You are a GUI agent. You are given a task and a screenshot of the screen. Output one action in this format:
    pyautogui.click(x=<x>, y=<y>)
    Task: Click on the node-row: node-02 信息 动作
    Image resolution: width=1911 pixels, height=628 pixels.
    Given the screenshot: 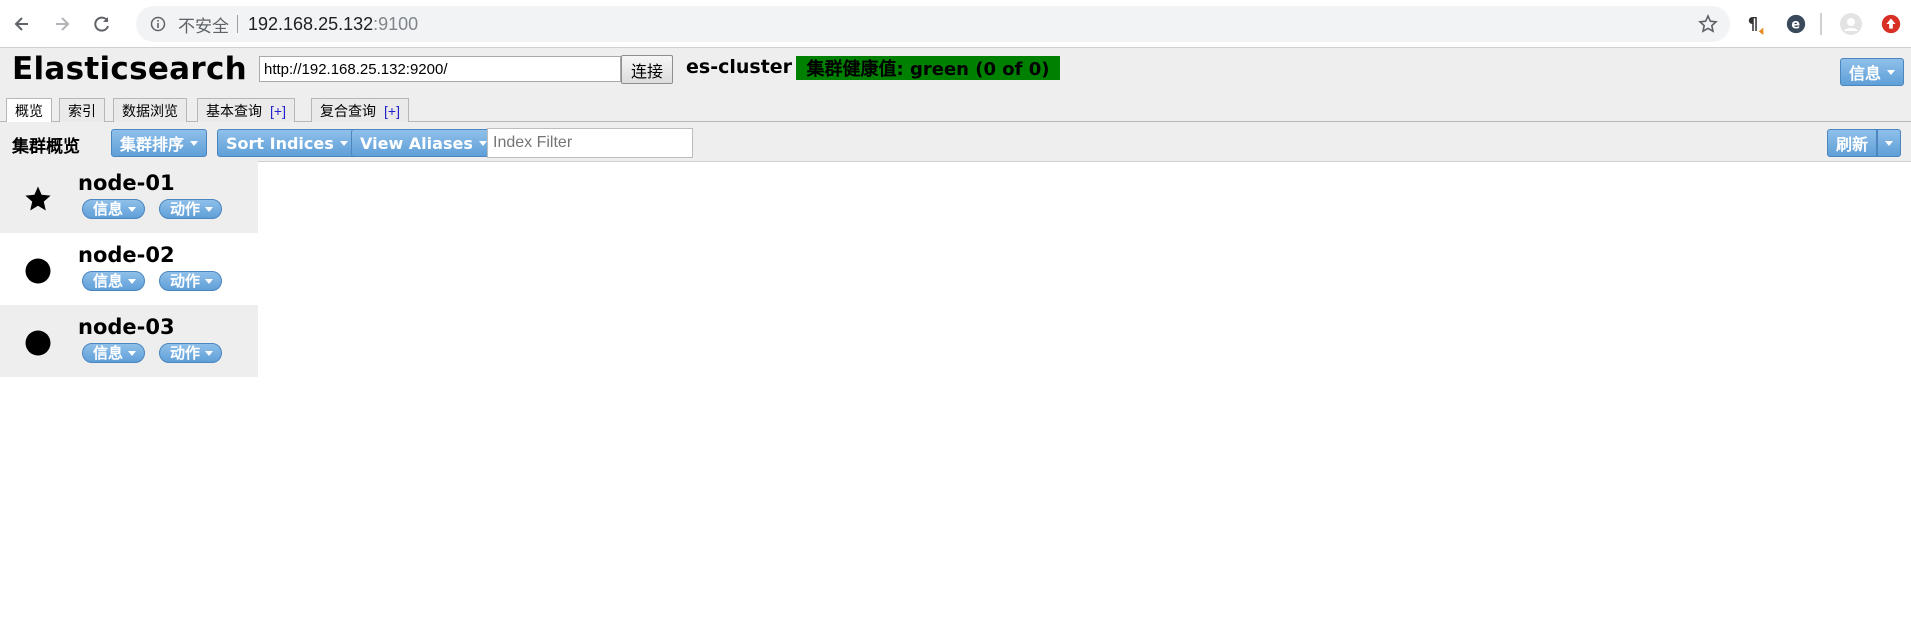 What is the action you would take?
    pyautogui.click(x=129, y=269)
    